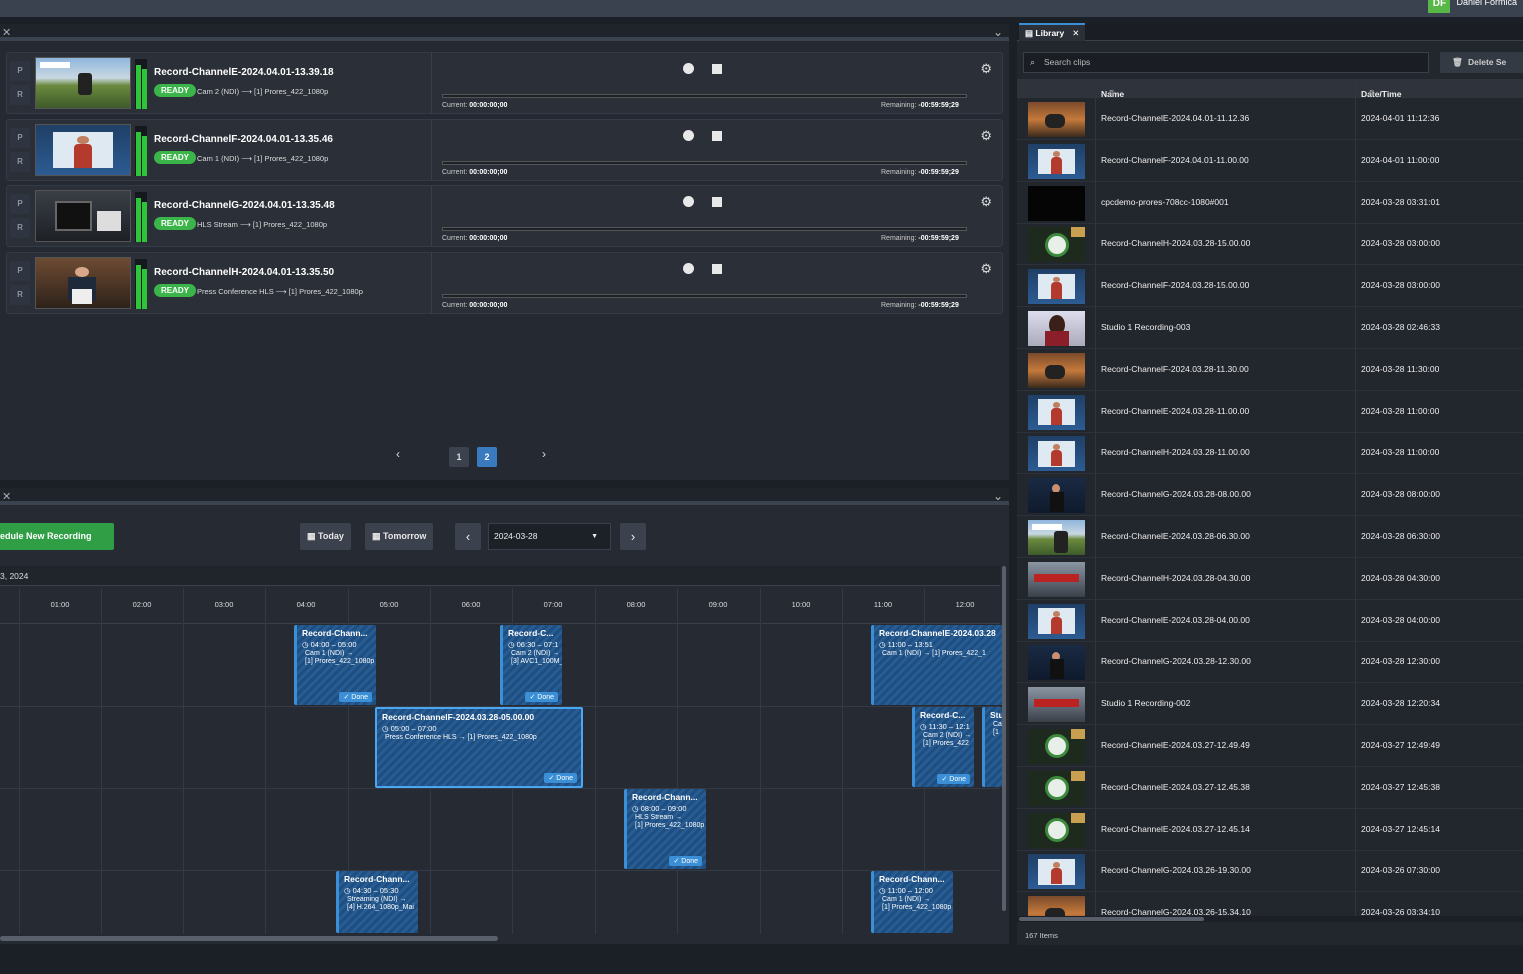  Describe the element at coordinates (920, 172) in the screenshot. I see `remaining-time: Remaining: -00:59:59;29` at that location.